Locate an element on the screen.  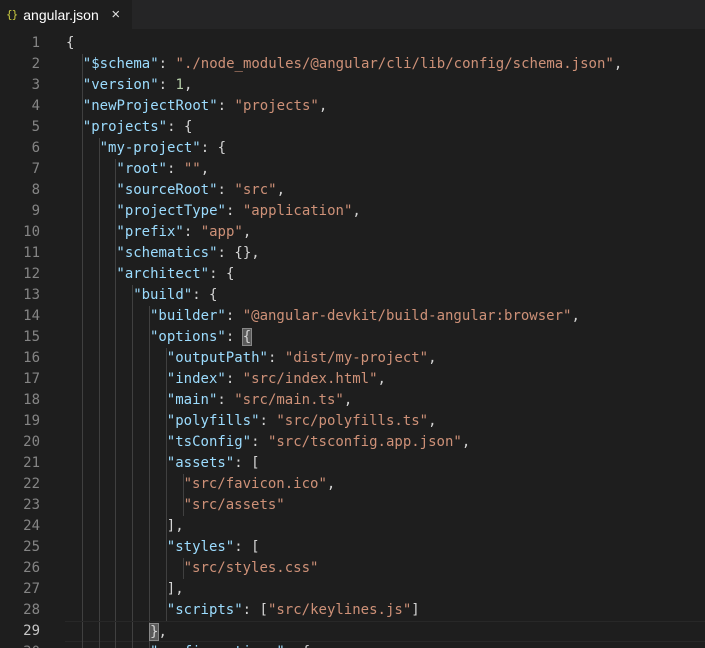
code-line: 19 "polyfills": "src/polyfills.ts", is located at coordinates (352, 421).